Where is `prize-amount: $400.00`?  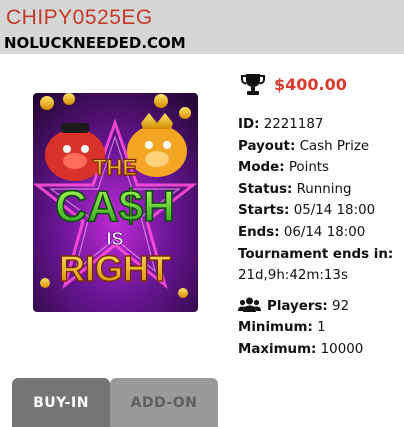
prize-amount: $400.00 is located at coordinates (310, 84).